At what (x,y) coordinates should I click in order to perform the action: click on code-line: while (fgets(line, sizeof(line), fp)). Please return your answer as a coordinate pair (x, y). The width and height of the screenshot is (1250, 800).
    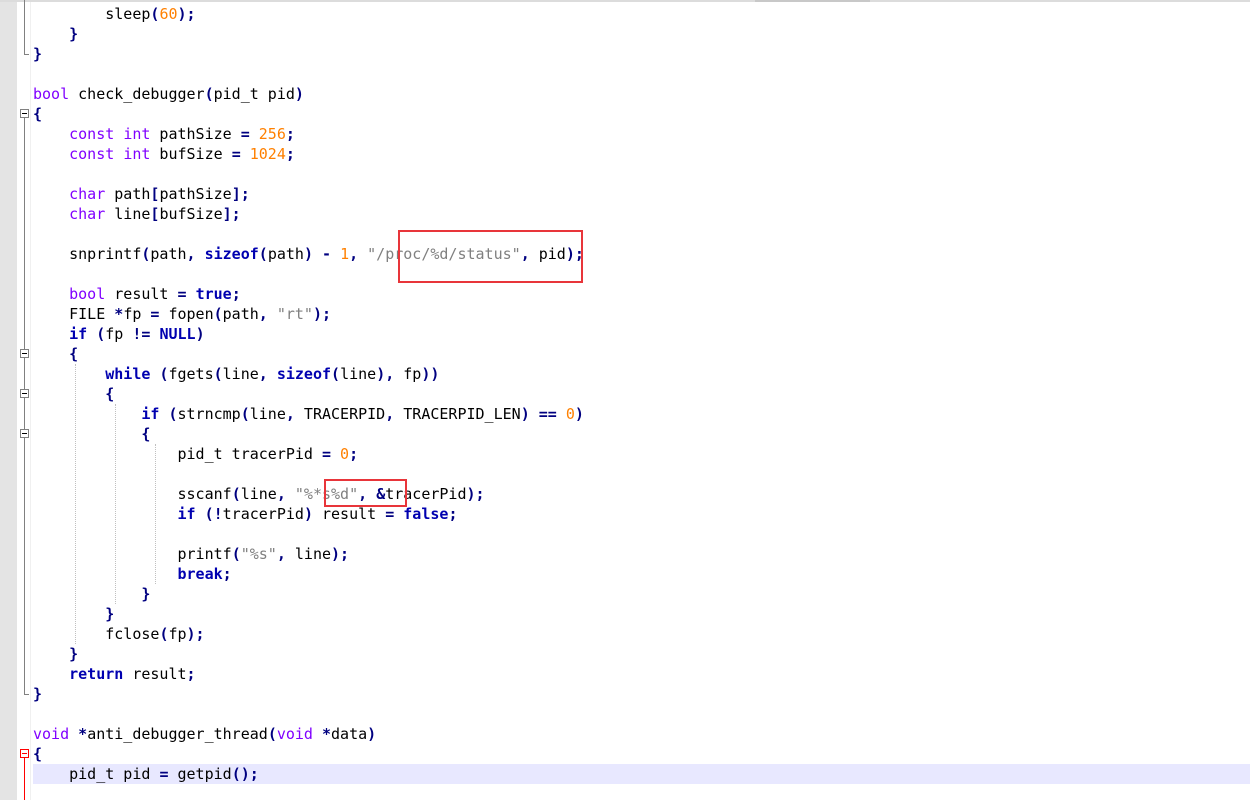
    Looking at the image, I should click on (236, 374).